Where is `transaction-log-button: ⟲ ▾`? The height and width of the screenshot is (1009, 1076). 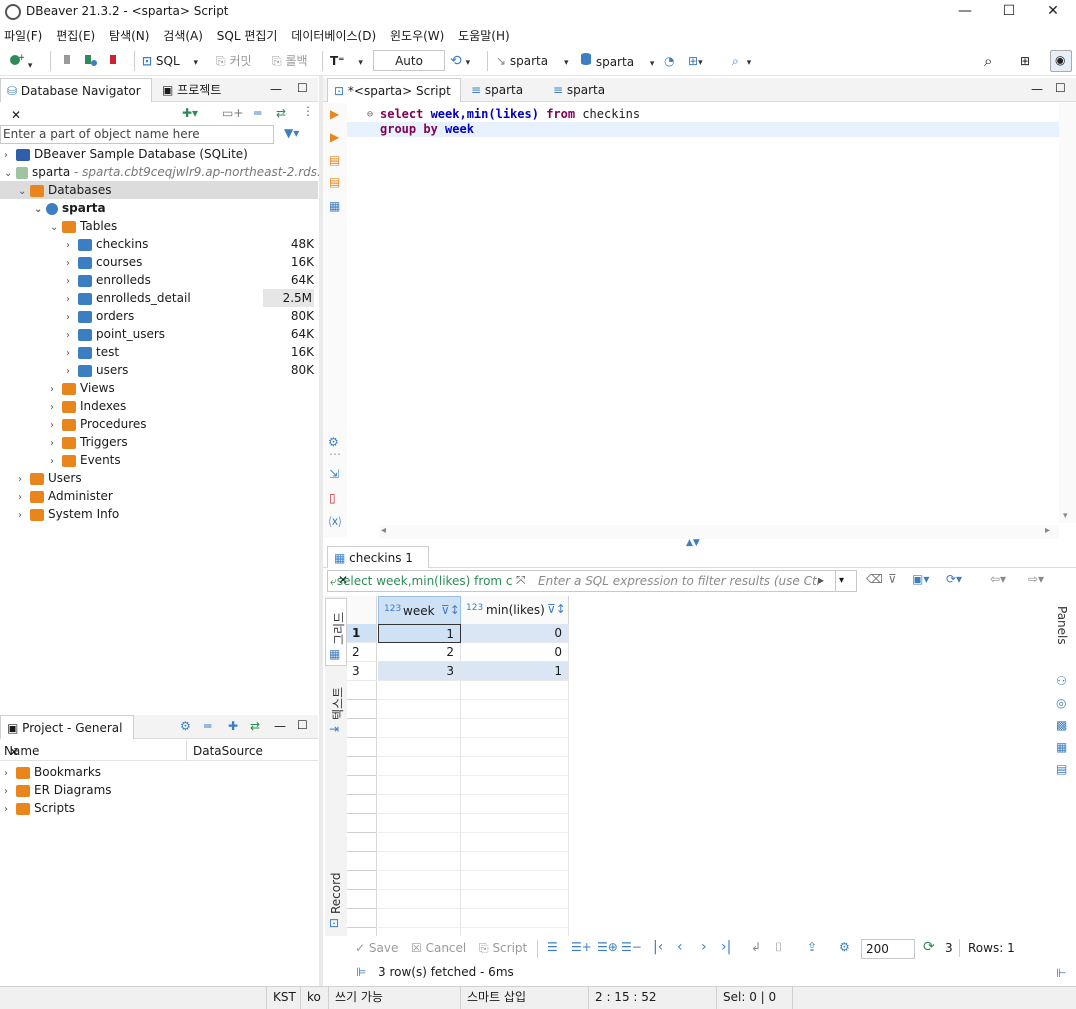 transaction-log-button: ⟲ ▾ is located at coordinates (460, 61).